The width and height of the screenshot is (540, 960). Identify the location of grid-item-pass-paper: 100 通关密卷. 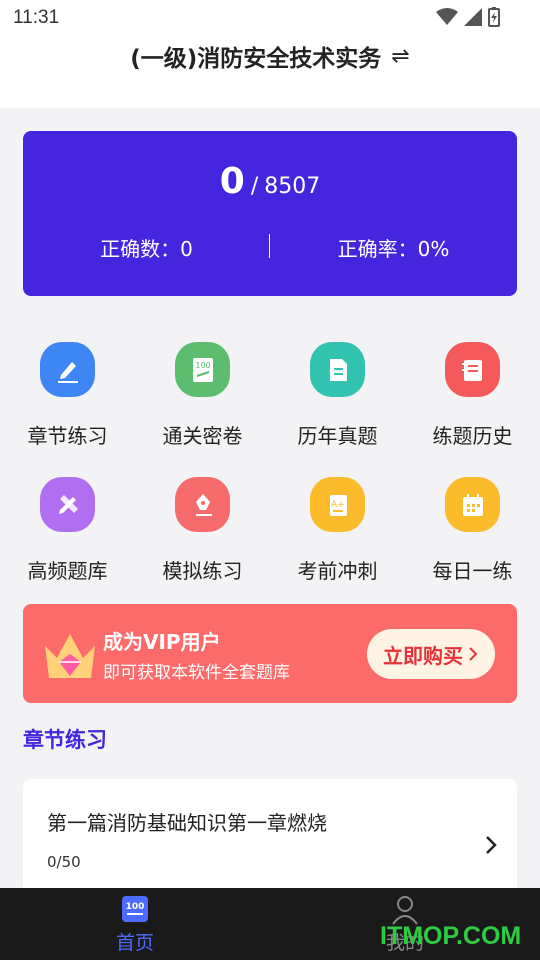
(202, 395).